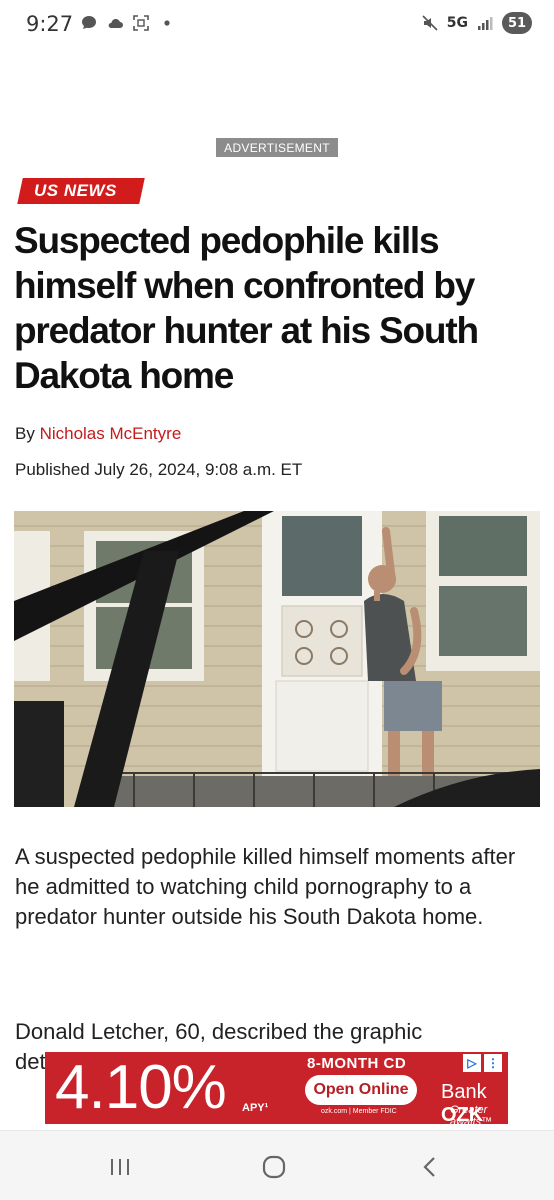 Image resolution: width=554 pixels, height=1200 pixels. I want to click on recent-apps-button, so click(120, 1167).